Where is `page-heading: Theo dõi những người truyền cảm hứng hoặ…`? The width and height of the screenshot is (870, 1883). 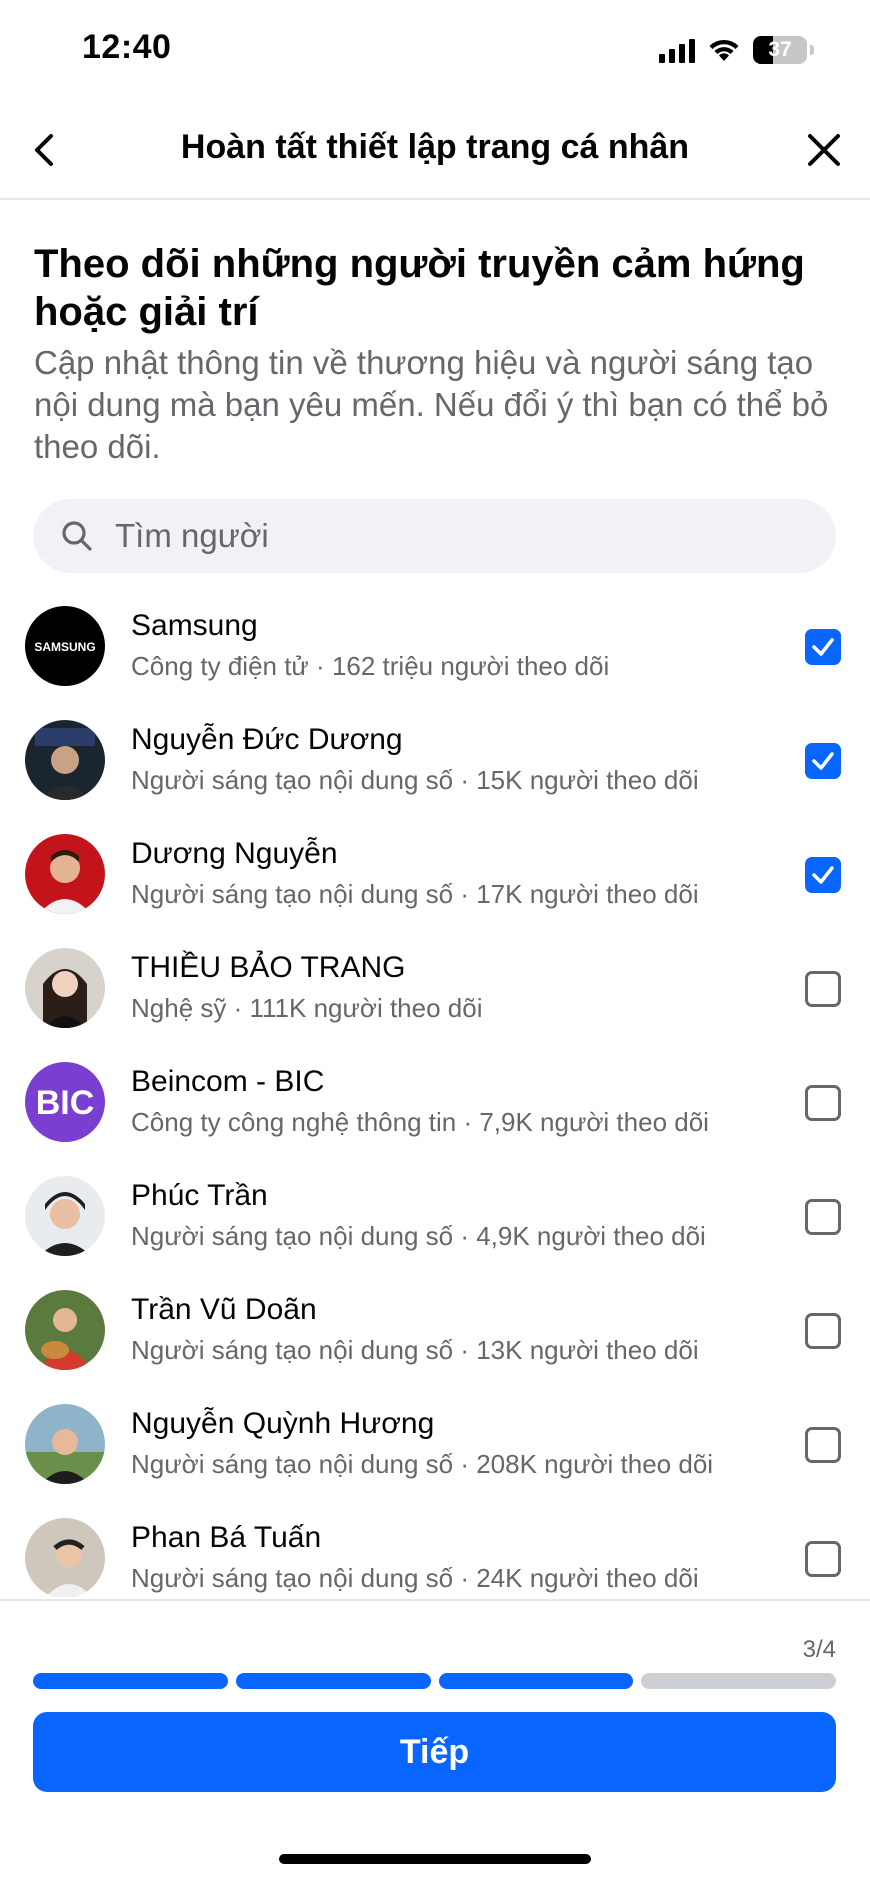 page-heading: Theo dõi những người truyền cảm hứng hoặ… is located at coordinates (419, 288).